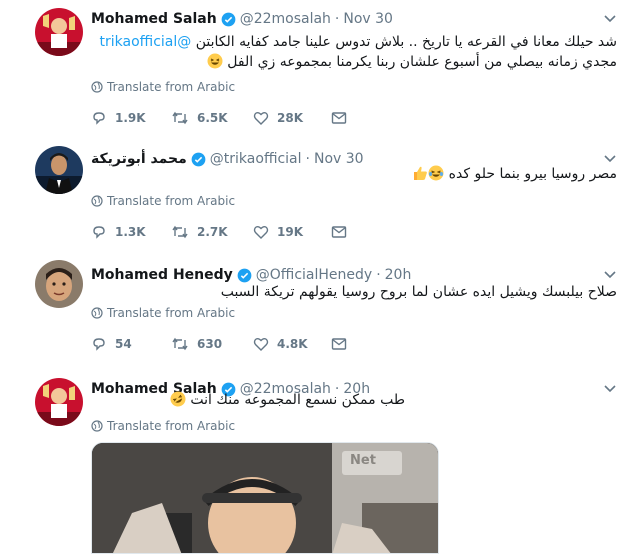 This screenshot has width=631, height=554. I want to click on tweet-actions: 54 630 4.8K, so click(223, 344).